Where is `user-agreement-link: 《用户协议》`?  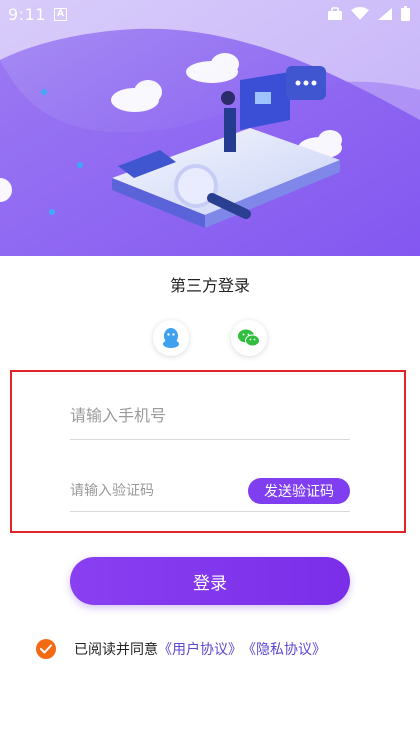 user-agreement-link: 《用户协议》 is located at coordinates (200, 649).